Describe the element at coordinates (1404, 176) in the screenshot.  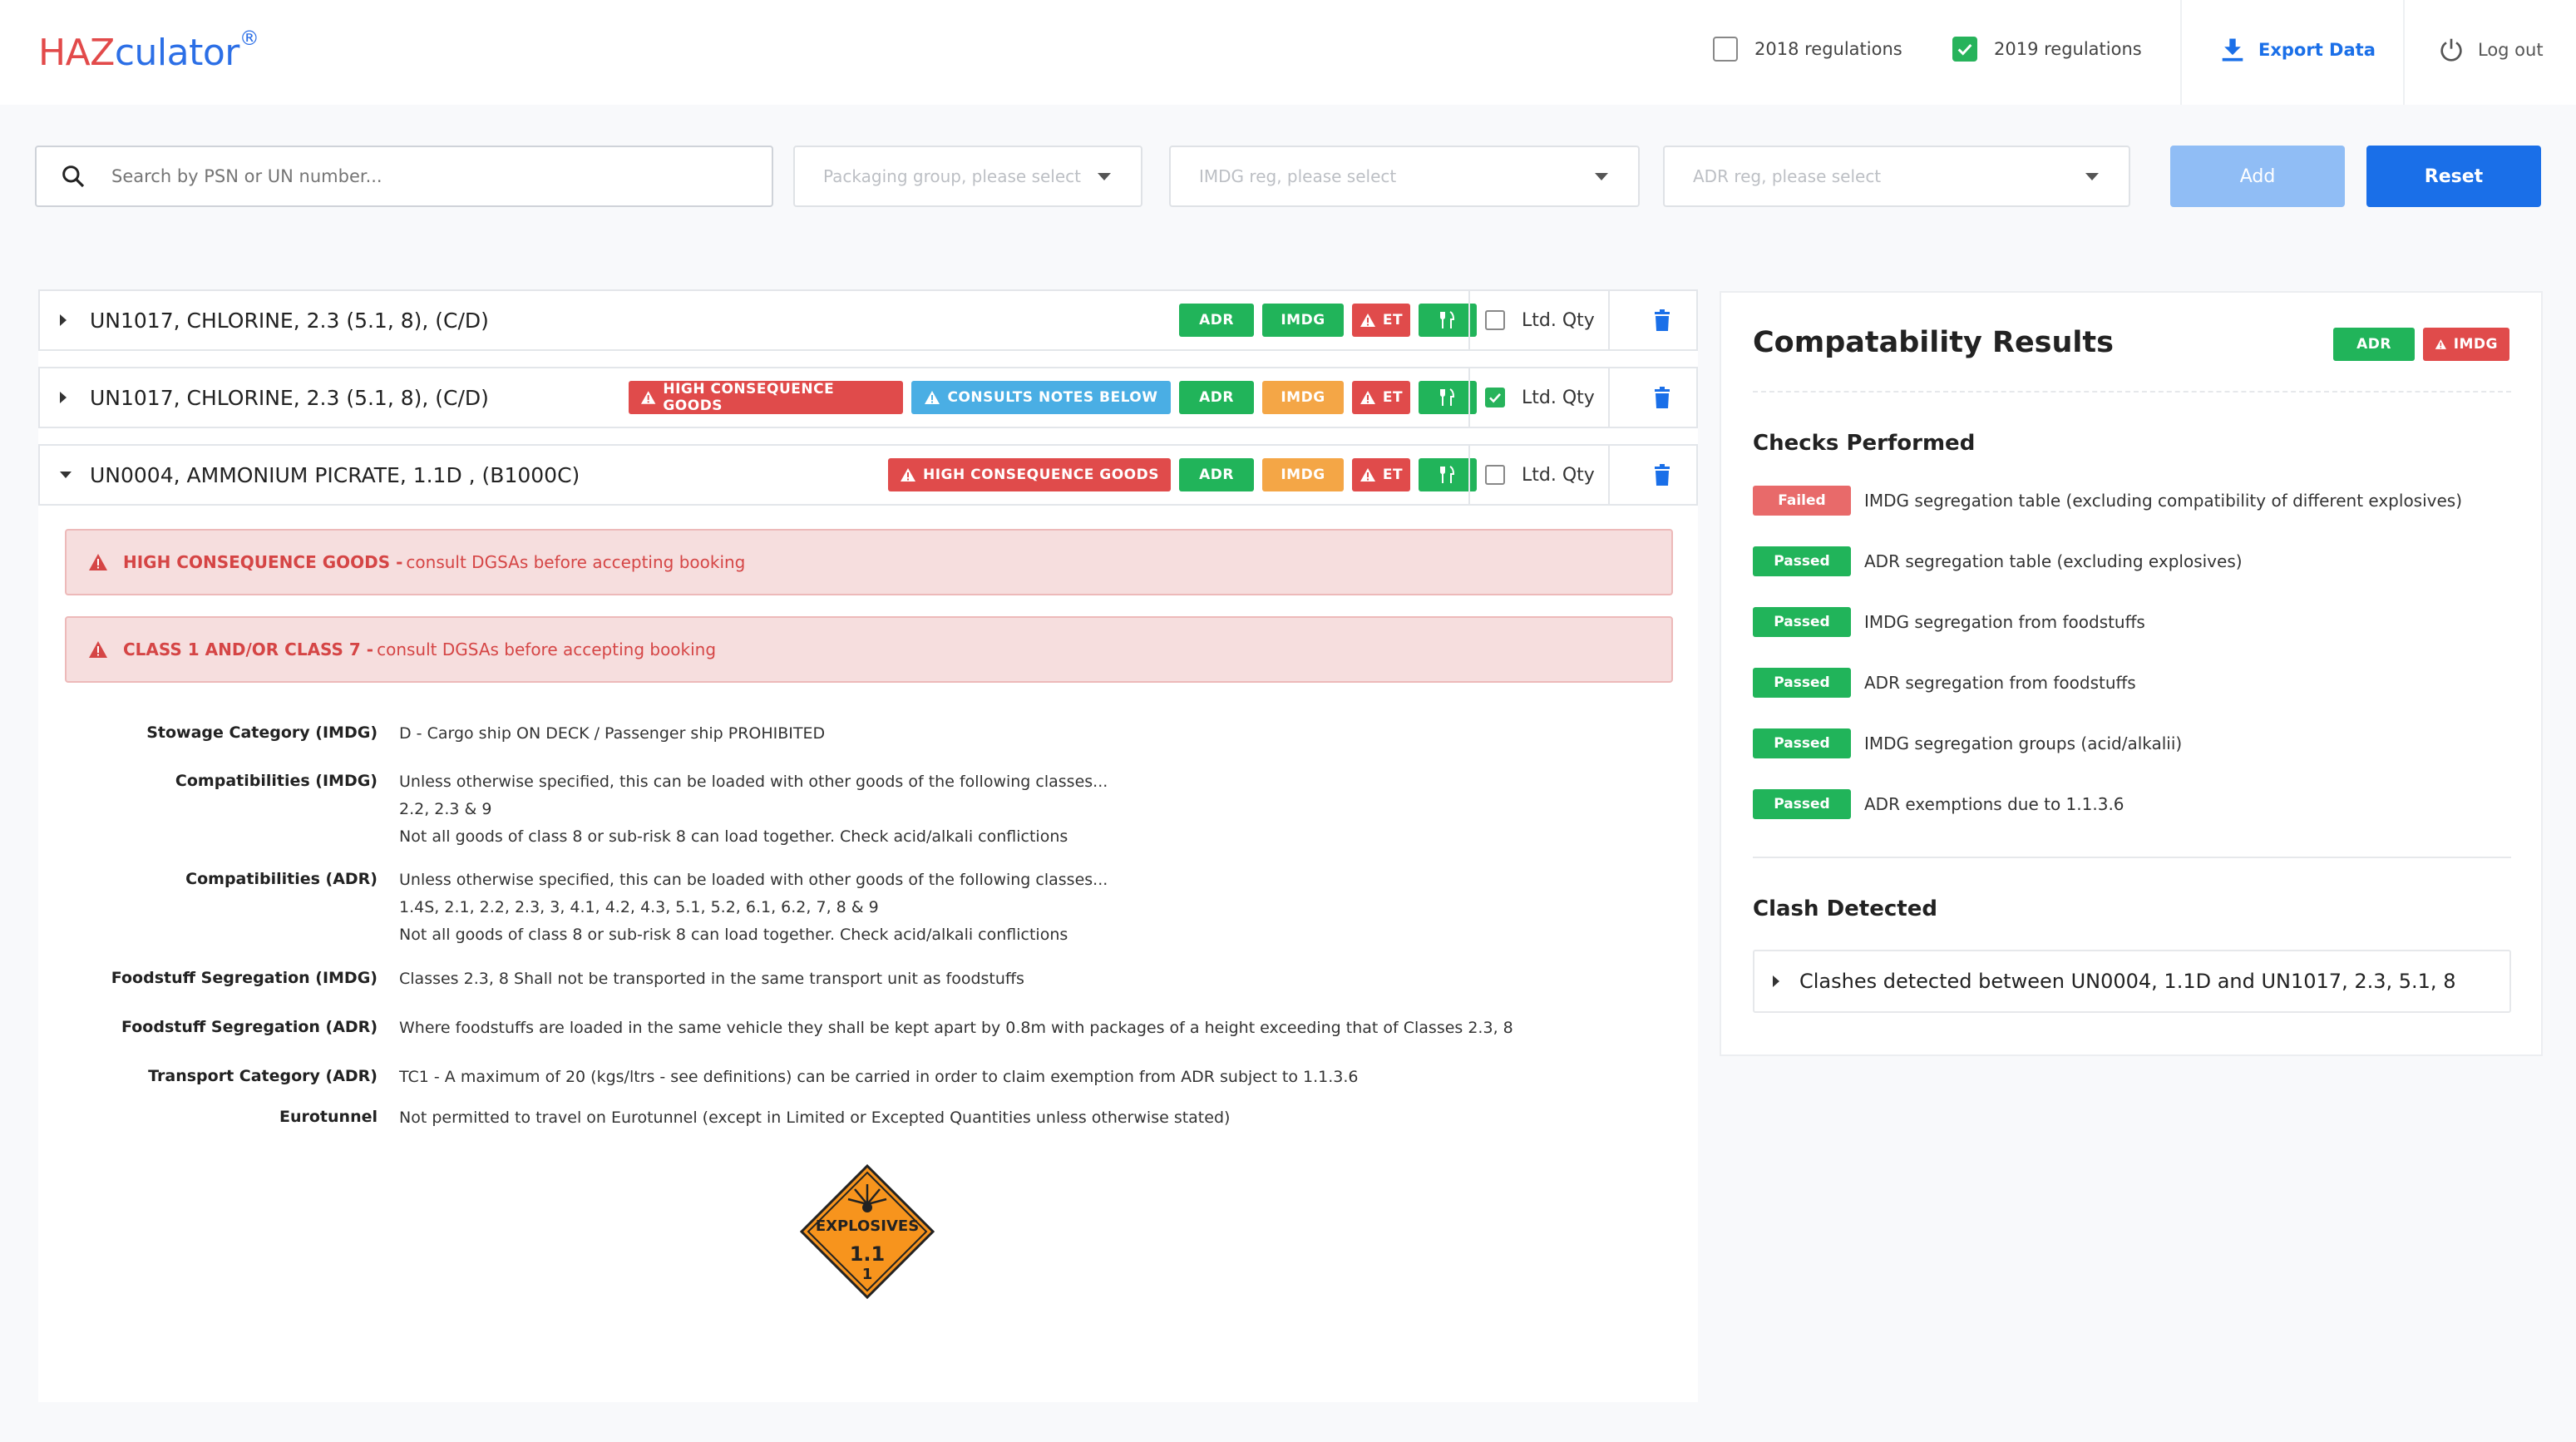
I see `imdg-reg-select: IMDG reg, please select` at that location.